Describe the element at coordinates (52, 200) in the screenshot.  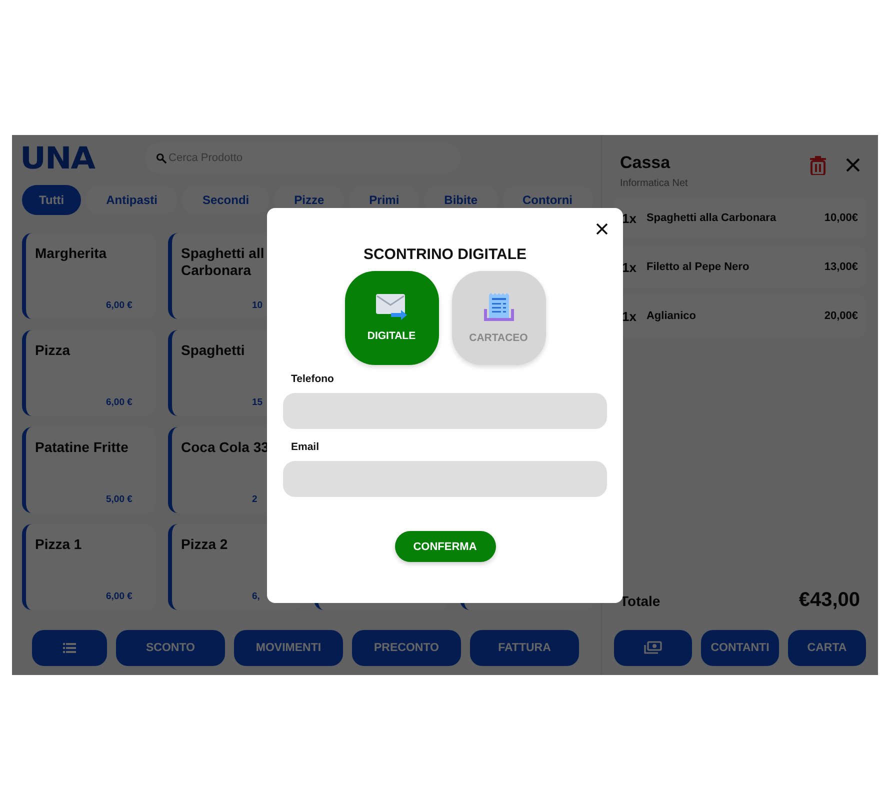
I see `category-tab: Tutti` at that location.